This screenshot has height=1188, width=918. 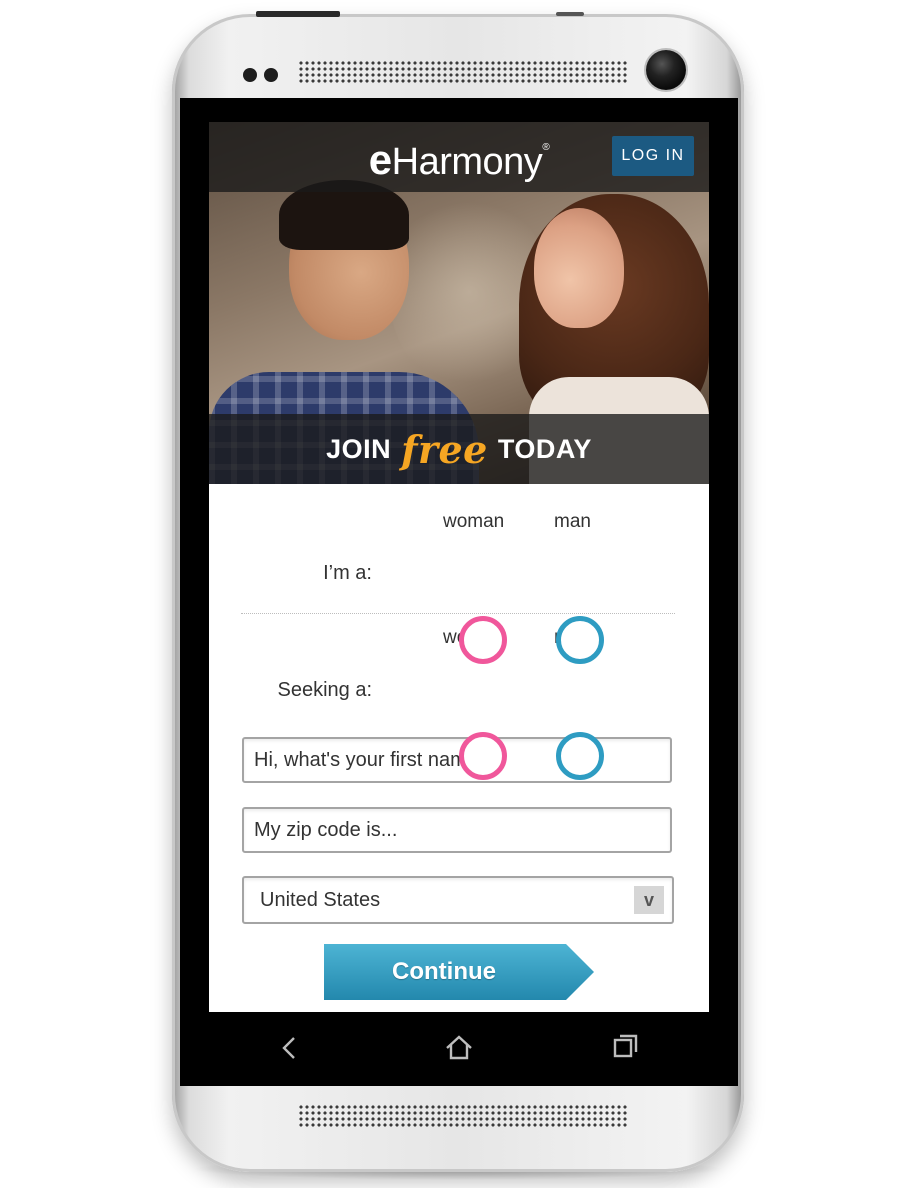 I want to click on top-sensor, so click(x=570, y=14).